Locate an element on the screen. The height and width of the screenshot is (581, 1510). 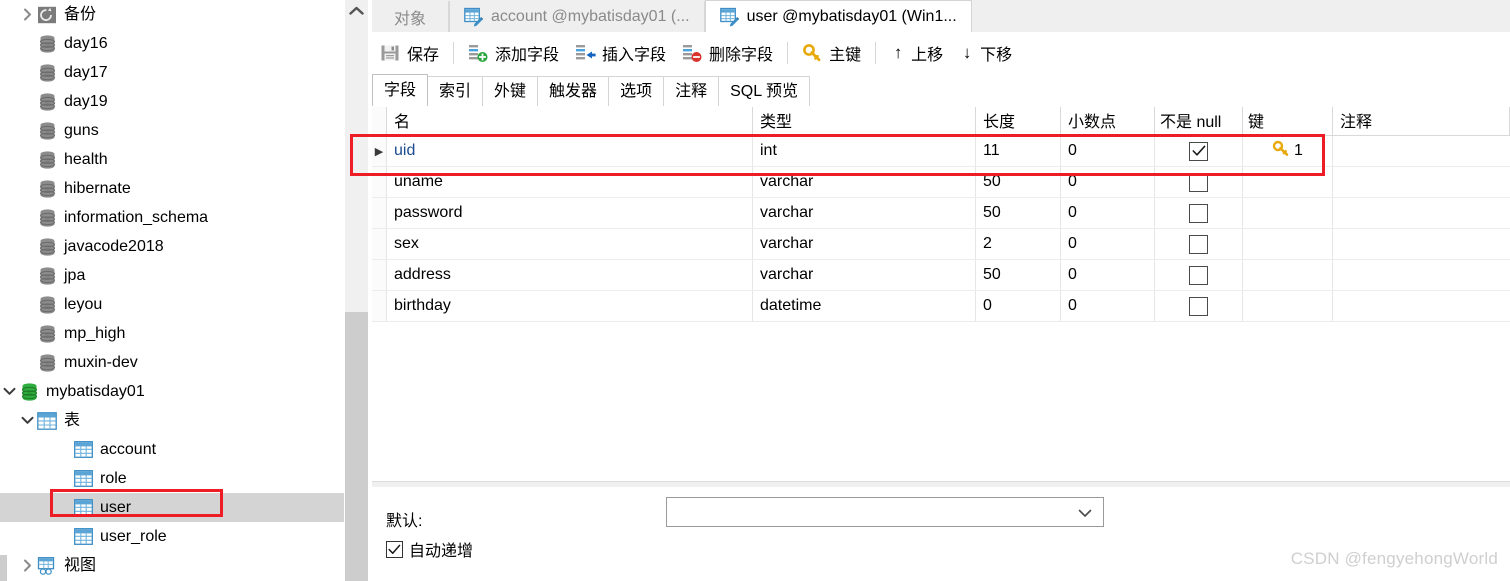
cell-name: uid is located at coordinates (570, 151).